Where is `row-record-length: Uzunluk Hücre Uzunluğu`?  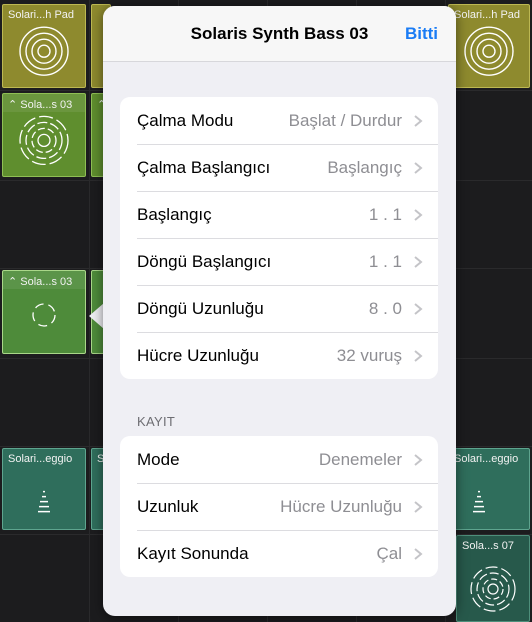 row-record-length: Uzunluk Hücre Uzunluğu is located at coordinates (279, 506).